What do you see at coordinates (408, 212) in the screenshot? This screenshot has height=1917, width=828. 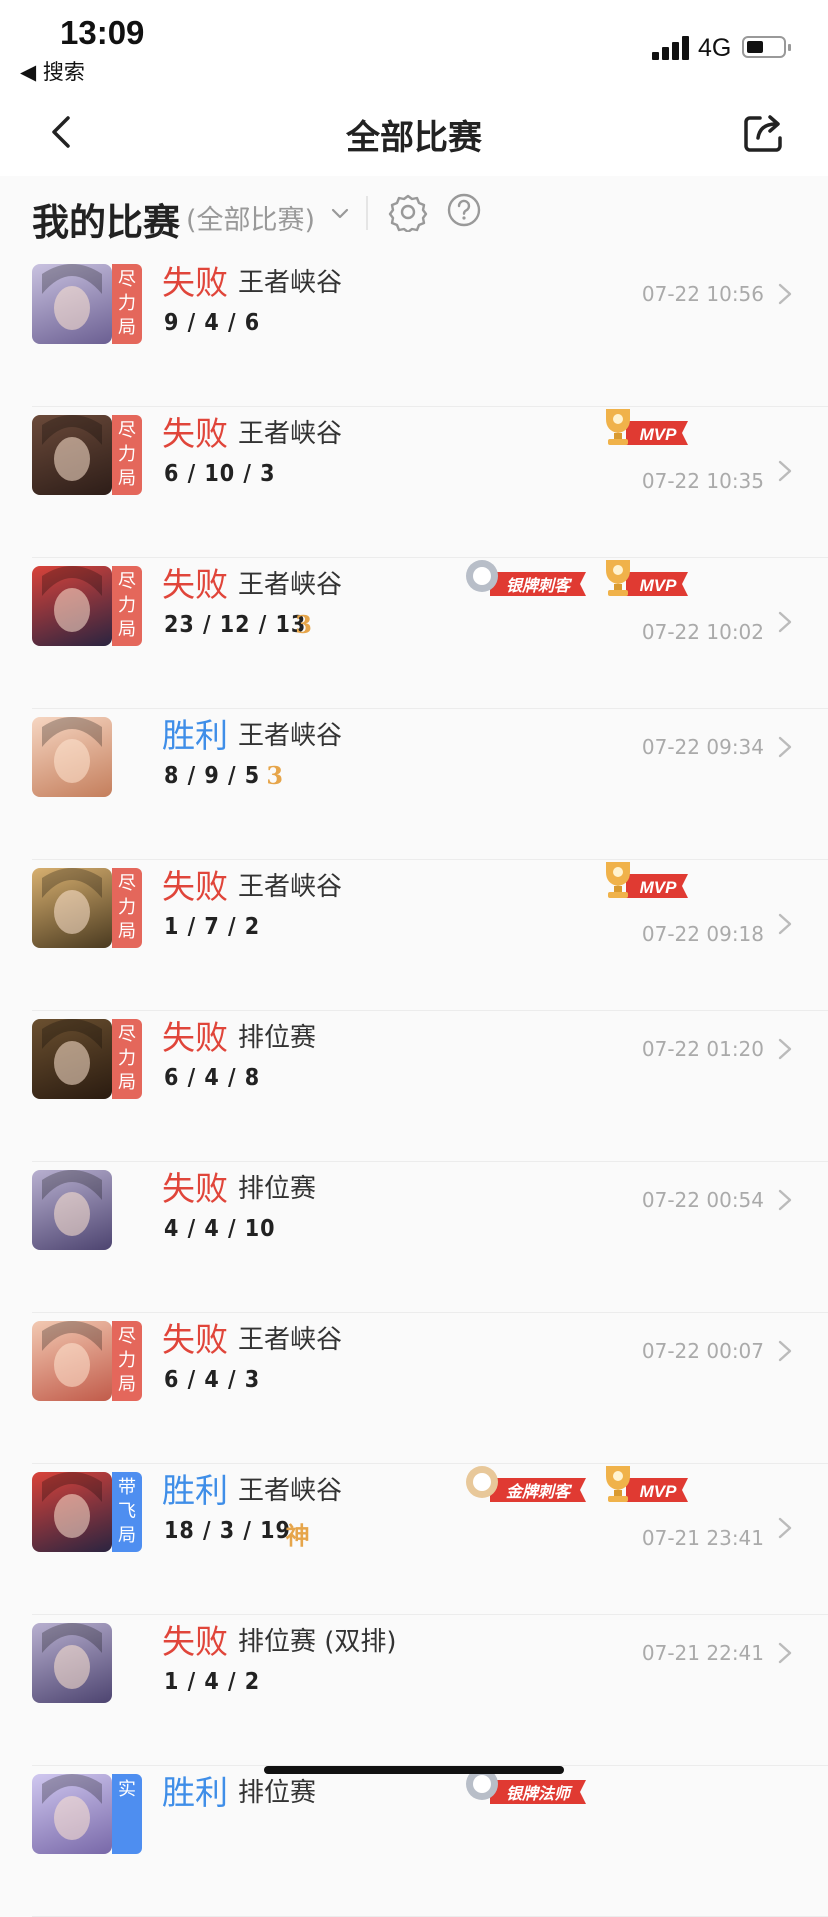 I see `gear-icon` at bounding box center [408, 212].